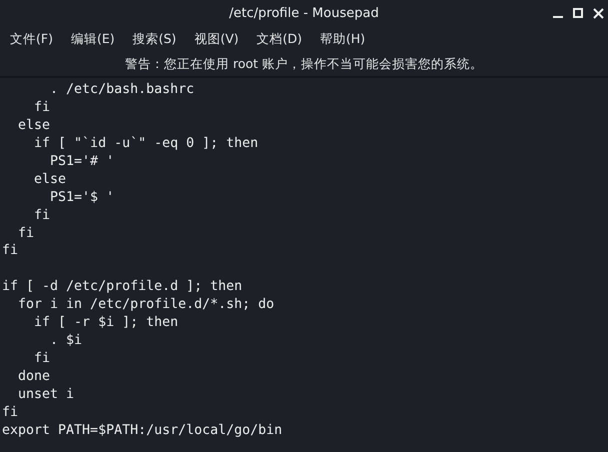 The height and width of the screenshot is (452, 608). I want to click on window-title: /etc/profile - Mousepad, so click(304, 13).